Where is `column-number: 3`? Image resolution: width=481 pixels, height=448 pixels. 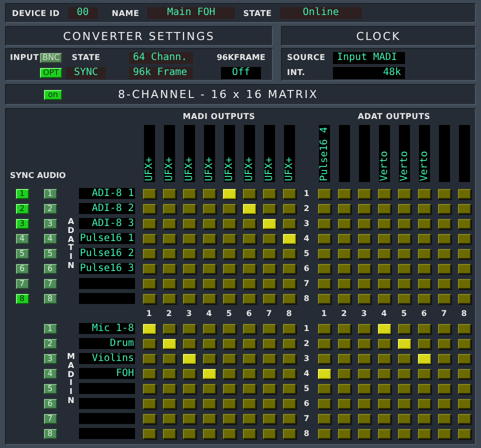 column-number: 3 is located at coordinates (189, 313).